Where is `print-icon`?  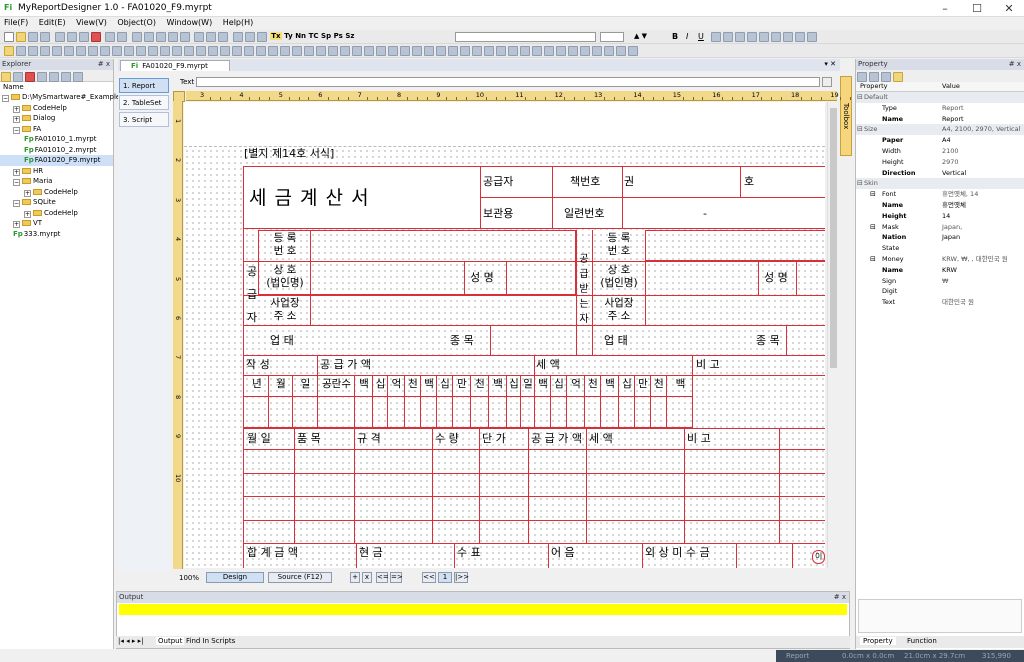 print-icon is located at coordinates (160, 37).